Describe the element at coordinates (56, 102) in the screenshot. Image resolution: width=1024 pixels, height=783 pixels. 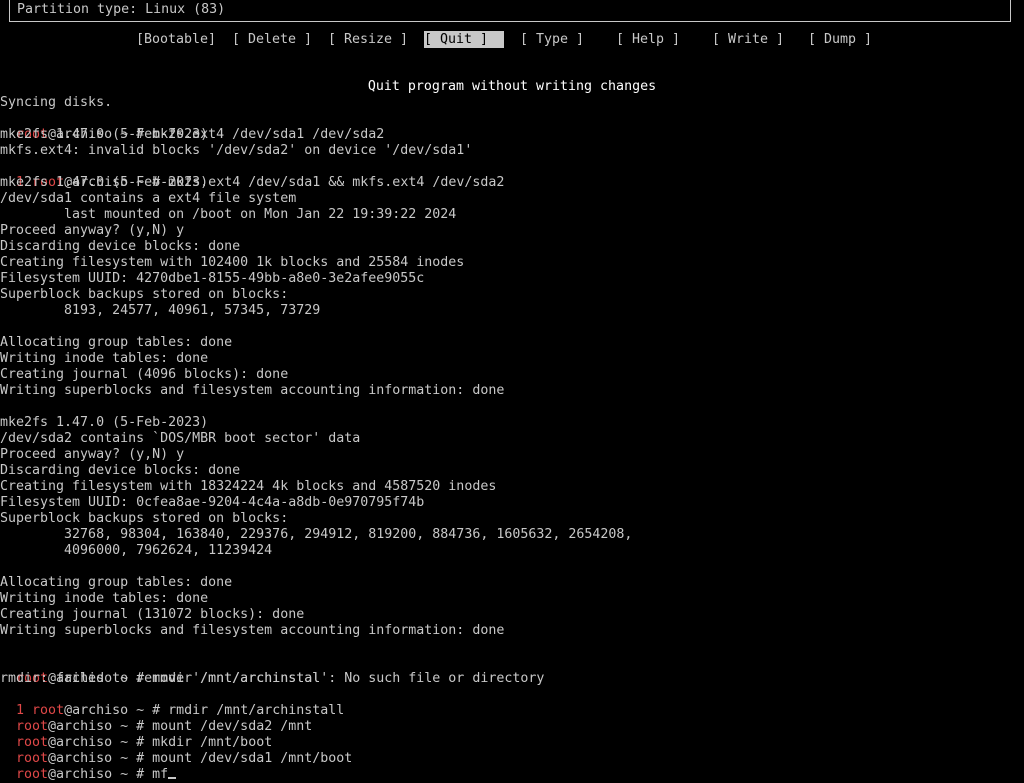
I see `terminal-line: Syncing disks.` at that location.